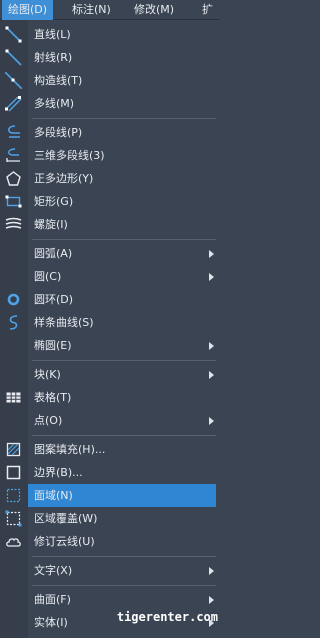  What do you see at coordinates (111, 495) in the screenshot?
I see `menu-item-region: 面域(N)` at bounding box center [111, 495].